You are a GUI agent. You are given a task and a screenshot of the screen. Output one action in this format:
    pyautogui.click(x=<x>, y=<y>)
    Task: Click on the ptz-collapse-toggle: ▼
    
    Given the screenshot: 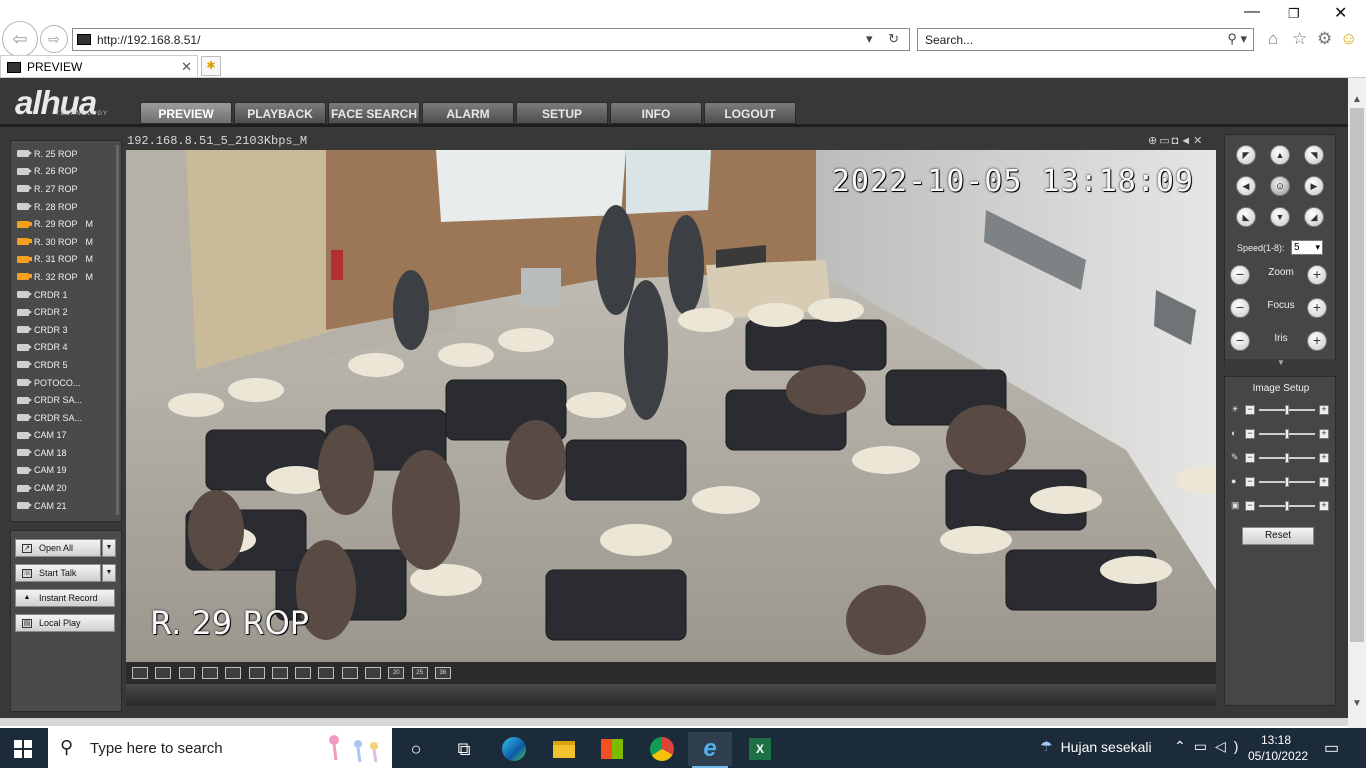 What is the action you would take?
    pyautogui.click(x=1281, y=363)
    